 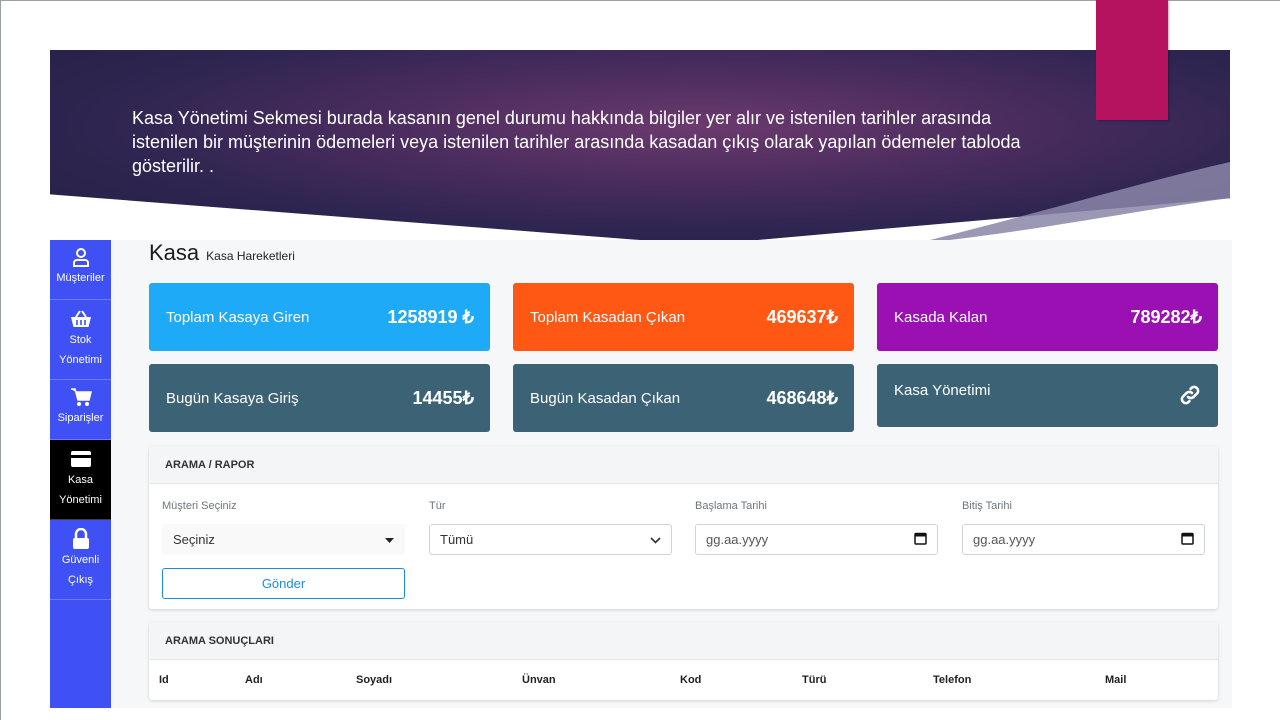 I want to click on page-title: Kasa, so click(x=174, y=252).